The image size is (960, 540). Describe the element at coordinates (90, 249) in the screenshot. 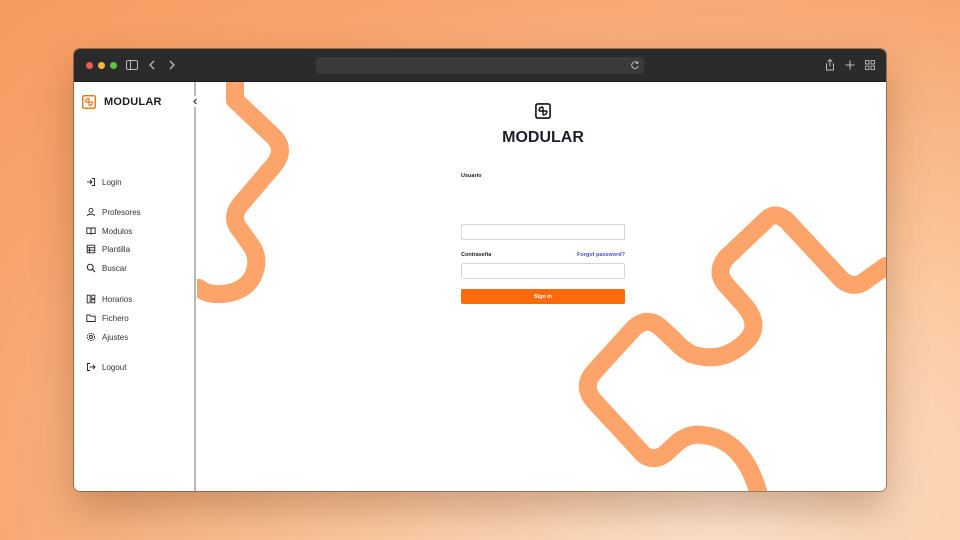

I see `template-icon` at that location.